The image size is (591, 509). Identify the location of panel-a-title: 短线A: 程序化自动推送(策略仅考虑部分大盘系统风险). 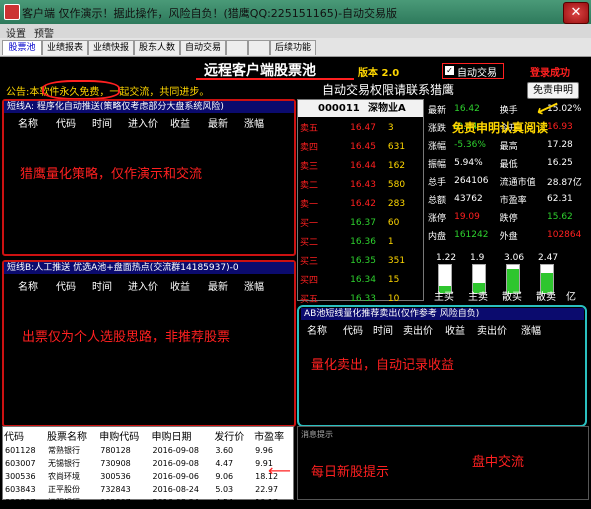
(149, 107).